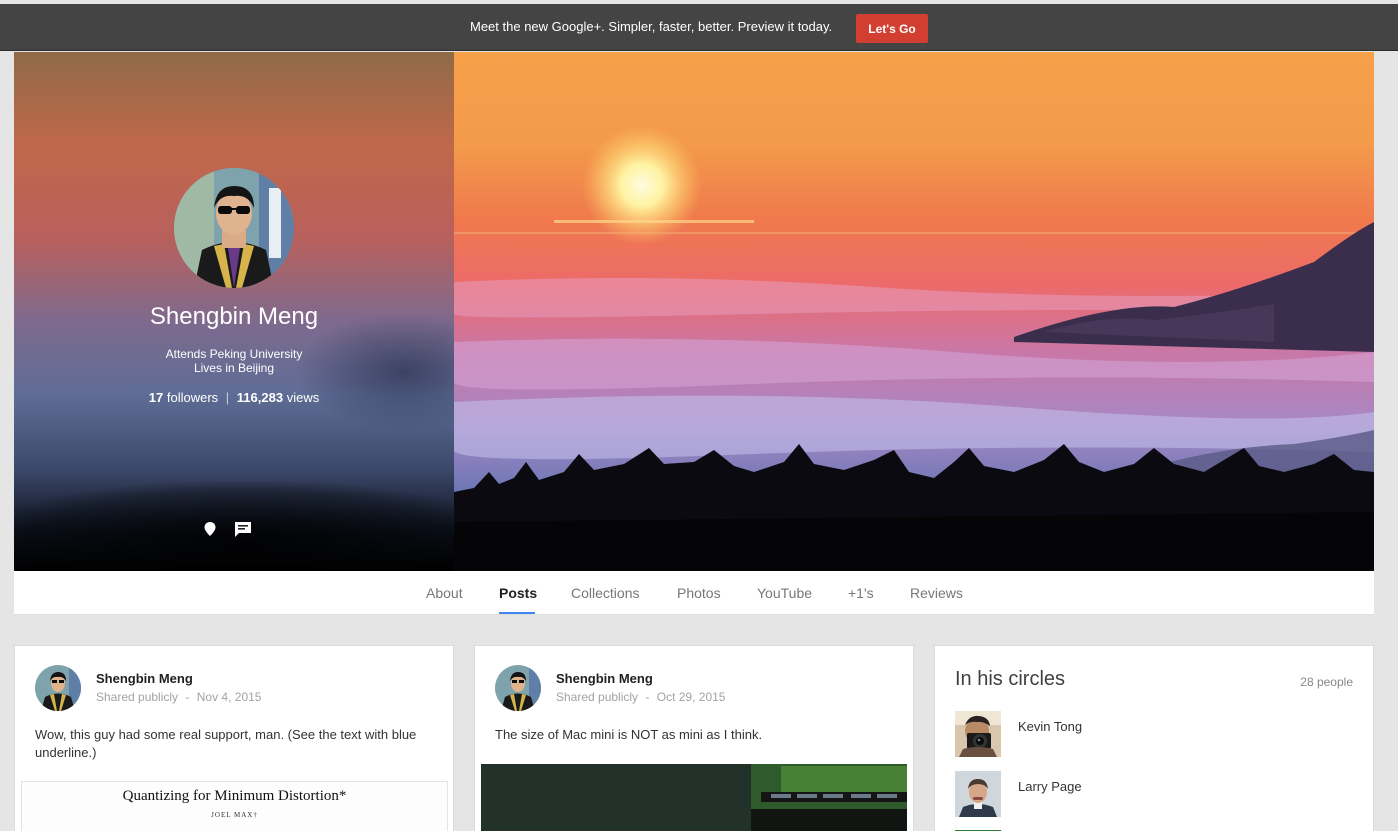  Describe the element at coordinates (1050, 786) in the screenshot. I see `person-name: Larry Page` at that location.